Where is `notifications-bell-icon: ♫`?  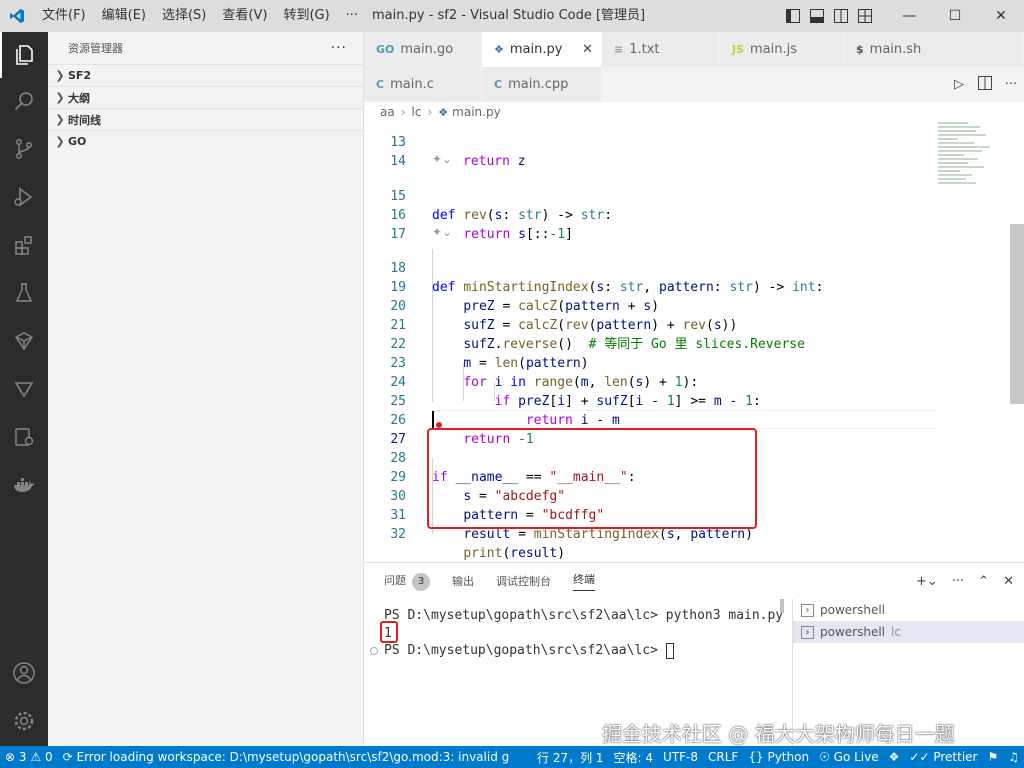 notifications-bell-icon: ♫ is located at coordinates (1013, 757).